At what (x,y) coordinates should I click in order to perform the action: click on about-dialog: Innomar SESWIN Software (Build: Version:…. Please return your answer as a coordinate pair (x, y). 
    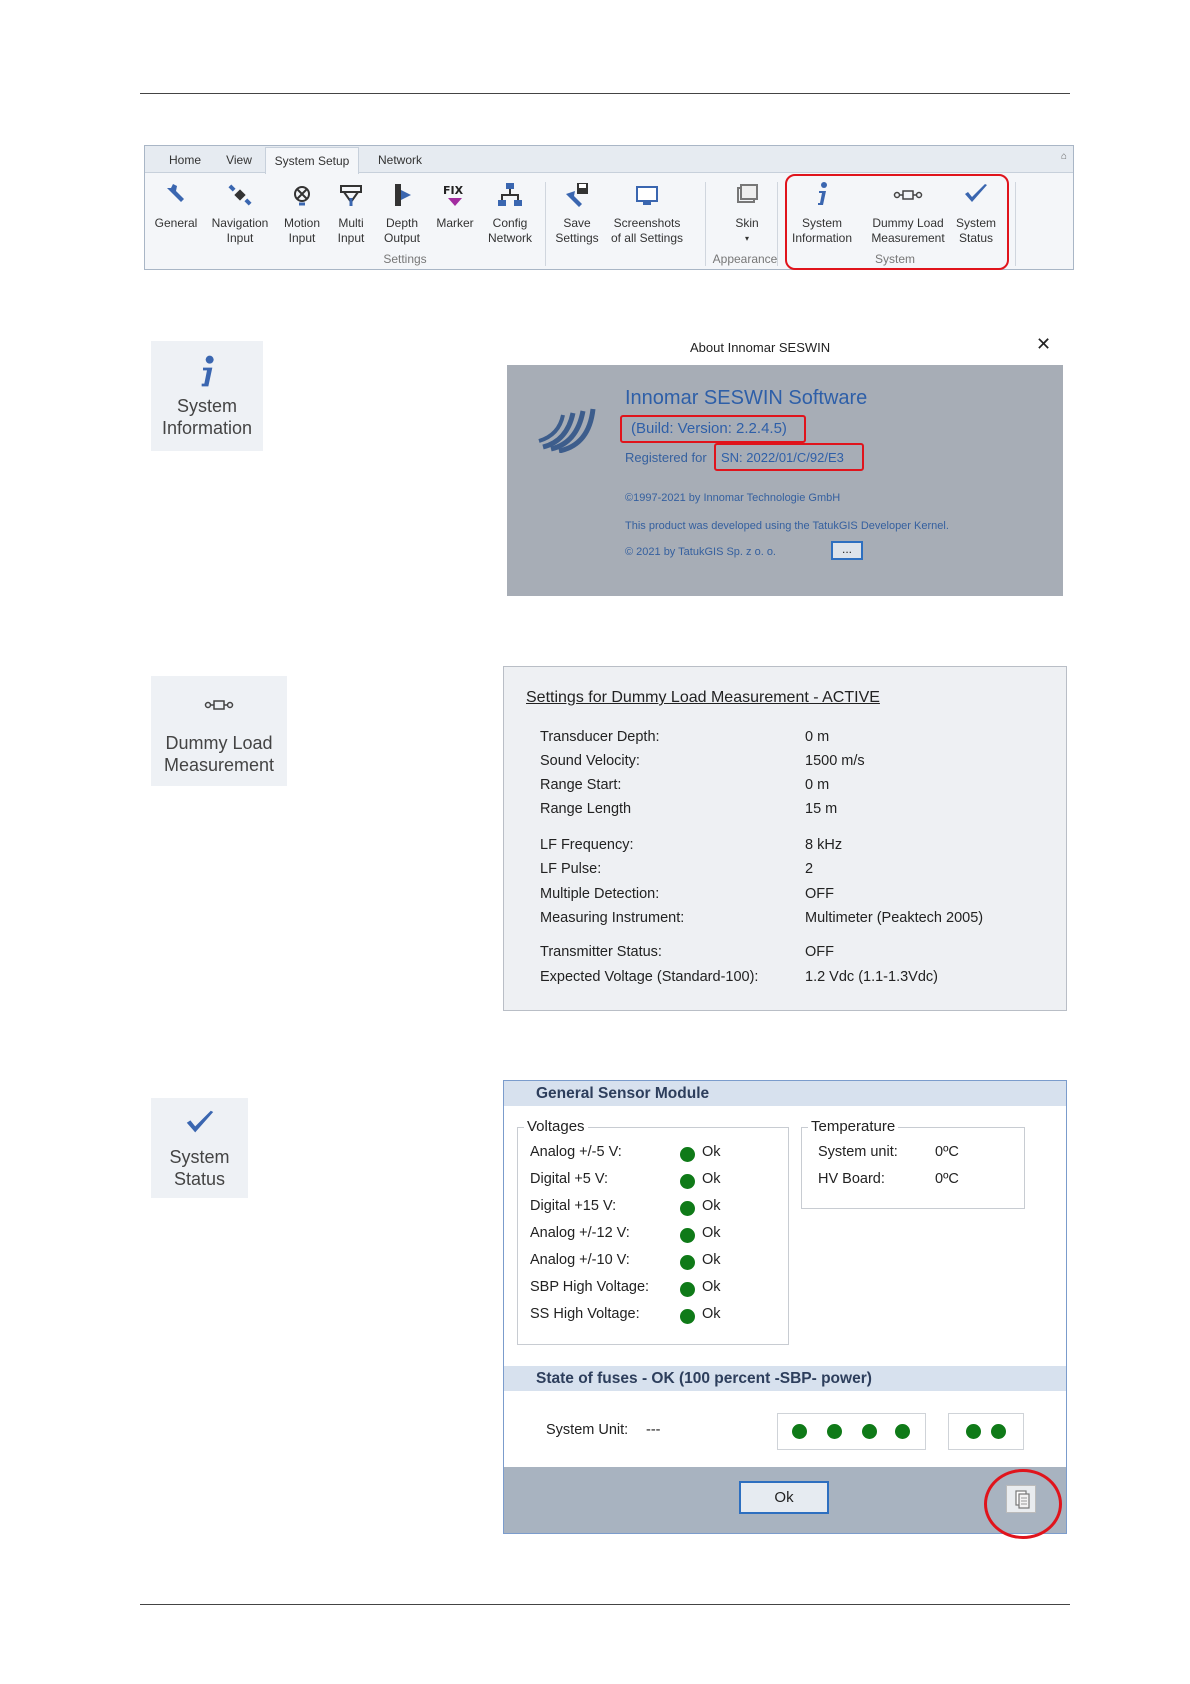
    Looking at the image, I should click on (785, 480).